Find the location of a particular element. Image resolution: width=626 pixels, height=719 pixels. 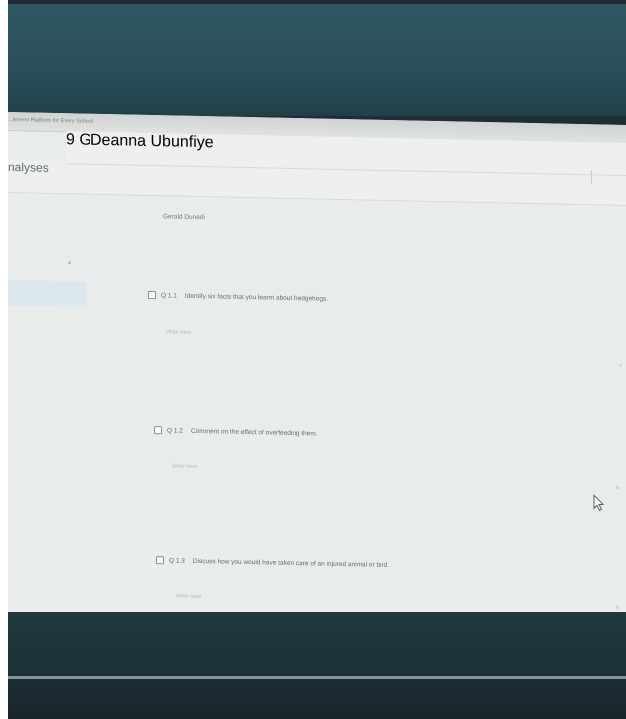

right-edge-mark: n is located at coordinates (617, 607).